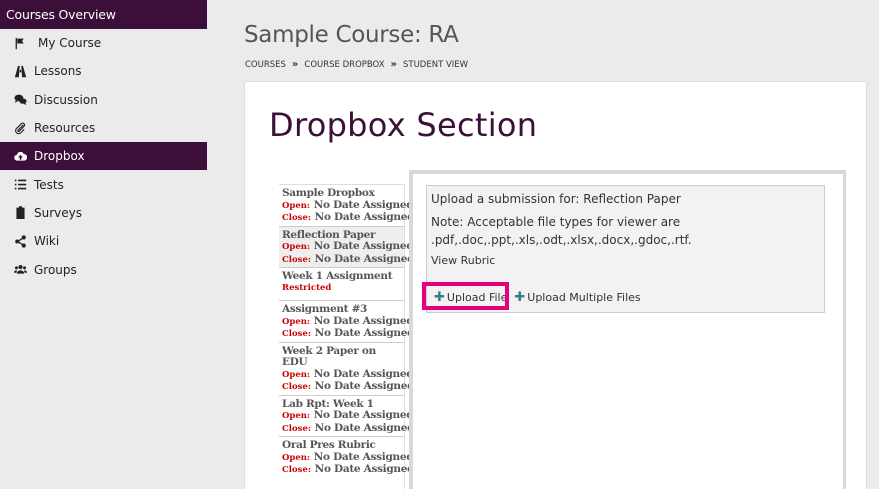 Image resolution: width=879 pixels, height=489 pixels. What do you see at coordinates (55, 269) in the screenshot?
I see `sidebar-item-label: Groups` at bounding box center [55, 269].